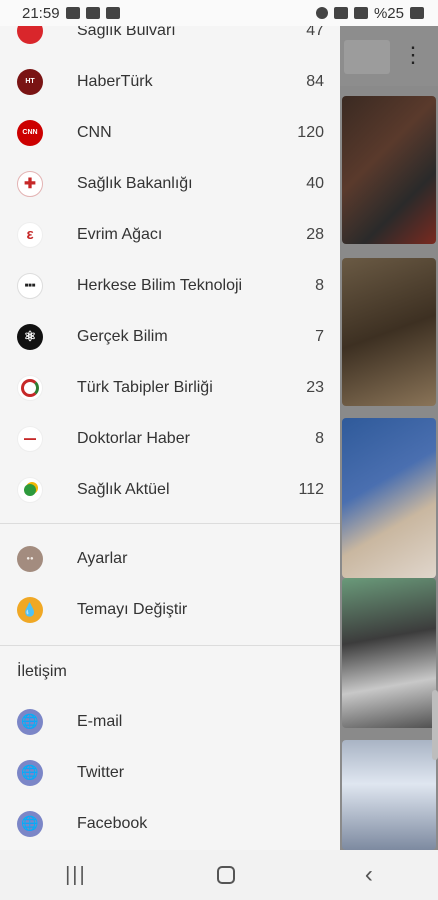 This screenshot has width=438, height=900. What do you see at coordinates (112, 13) in the screenshot?
I see `mail-icon` at bounding box center [112, 13].